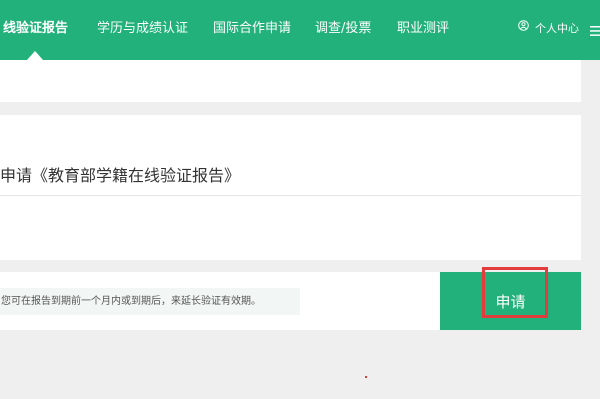 The height and width of the screenshot is (399, 600). I want to click on nav-item-career-assessment: 职业测评, so click(423, 30).